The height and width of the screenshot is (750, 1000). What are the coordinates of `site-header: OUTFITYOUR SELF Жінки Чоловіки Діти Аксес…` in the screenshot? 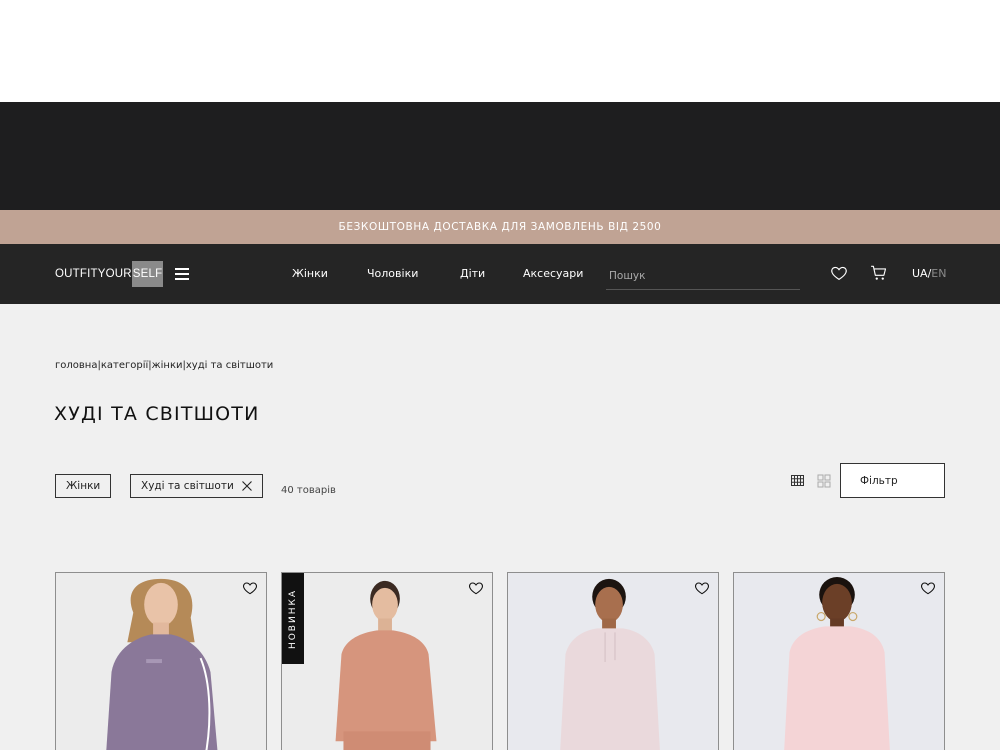 It's located at (500, 274).